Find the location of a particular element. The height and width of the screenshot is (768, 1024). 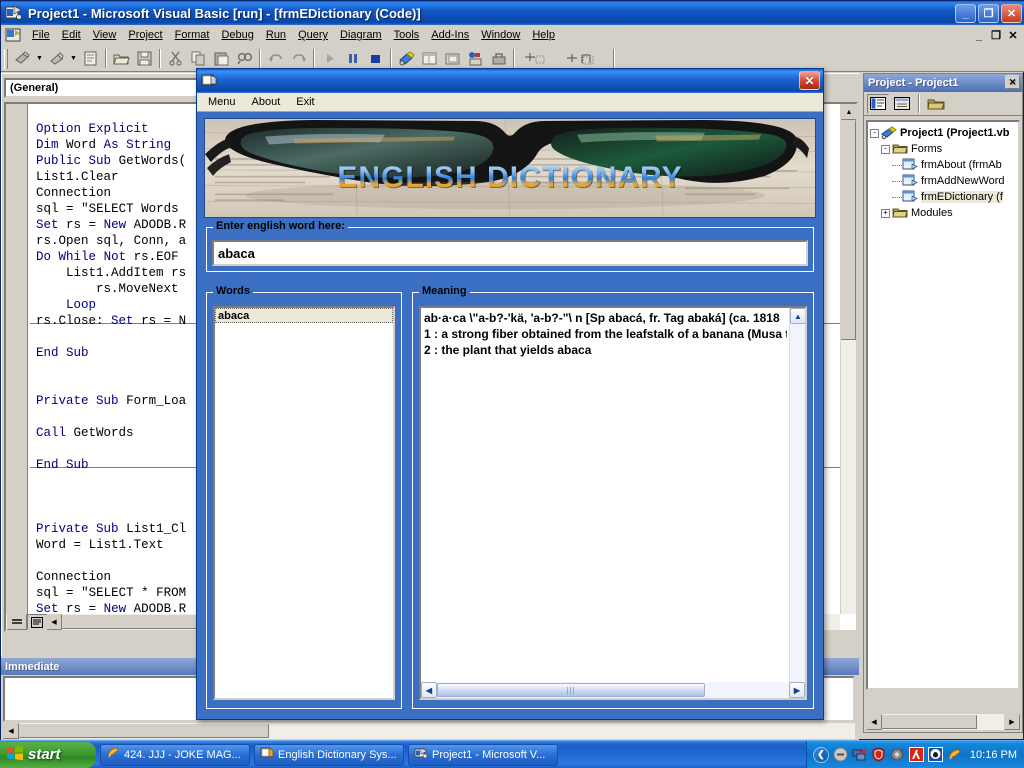

project-explorer-horizontal-scrollbar: ◀ ▶ is located at coordinates (943, 722).